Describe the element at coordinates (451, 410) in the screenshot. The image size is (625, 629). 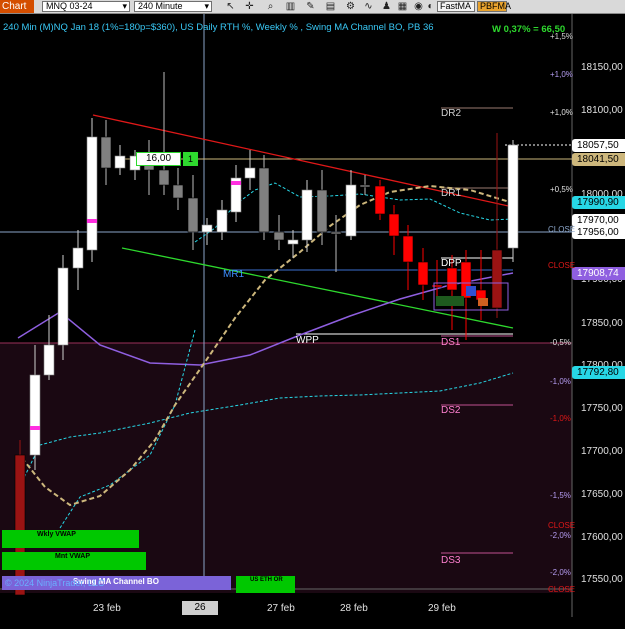
I see `pivot-level-label: DS2` at that location.